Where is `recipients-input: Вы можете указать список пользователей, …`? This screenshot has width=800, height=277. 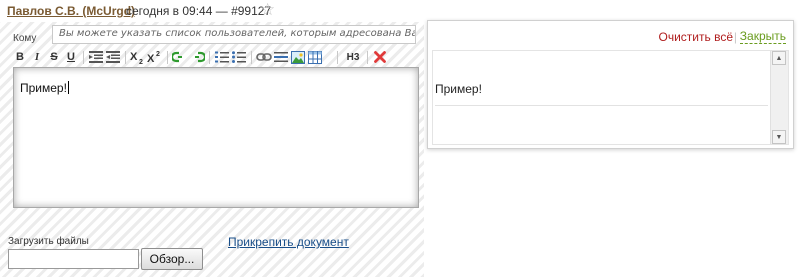
recipients-input: Вы можете указать список пользователей, … is located at coordinates (234, 34).